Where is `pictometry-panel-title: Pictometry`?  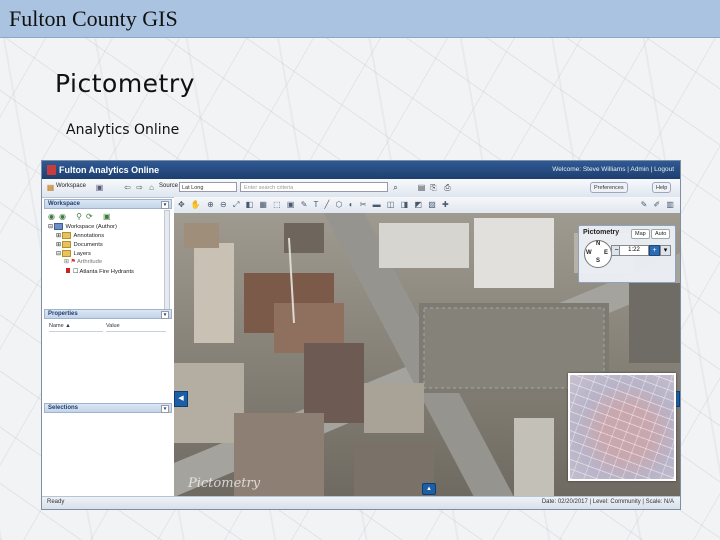
pictometry-panel-title: Pictometry is located at coordinates (601, 232).